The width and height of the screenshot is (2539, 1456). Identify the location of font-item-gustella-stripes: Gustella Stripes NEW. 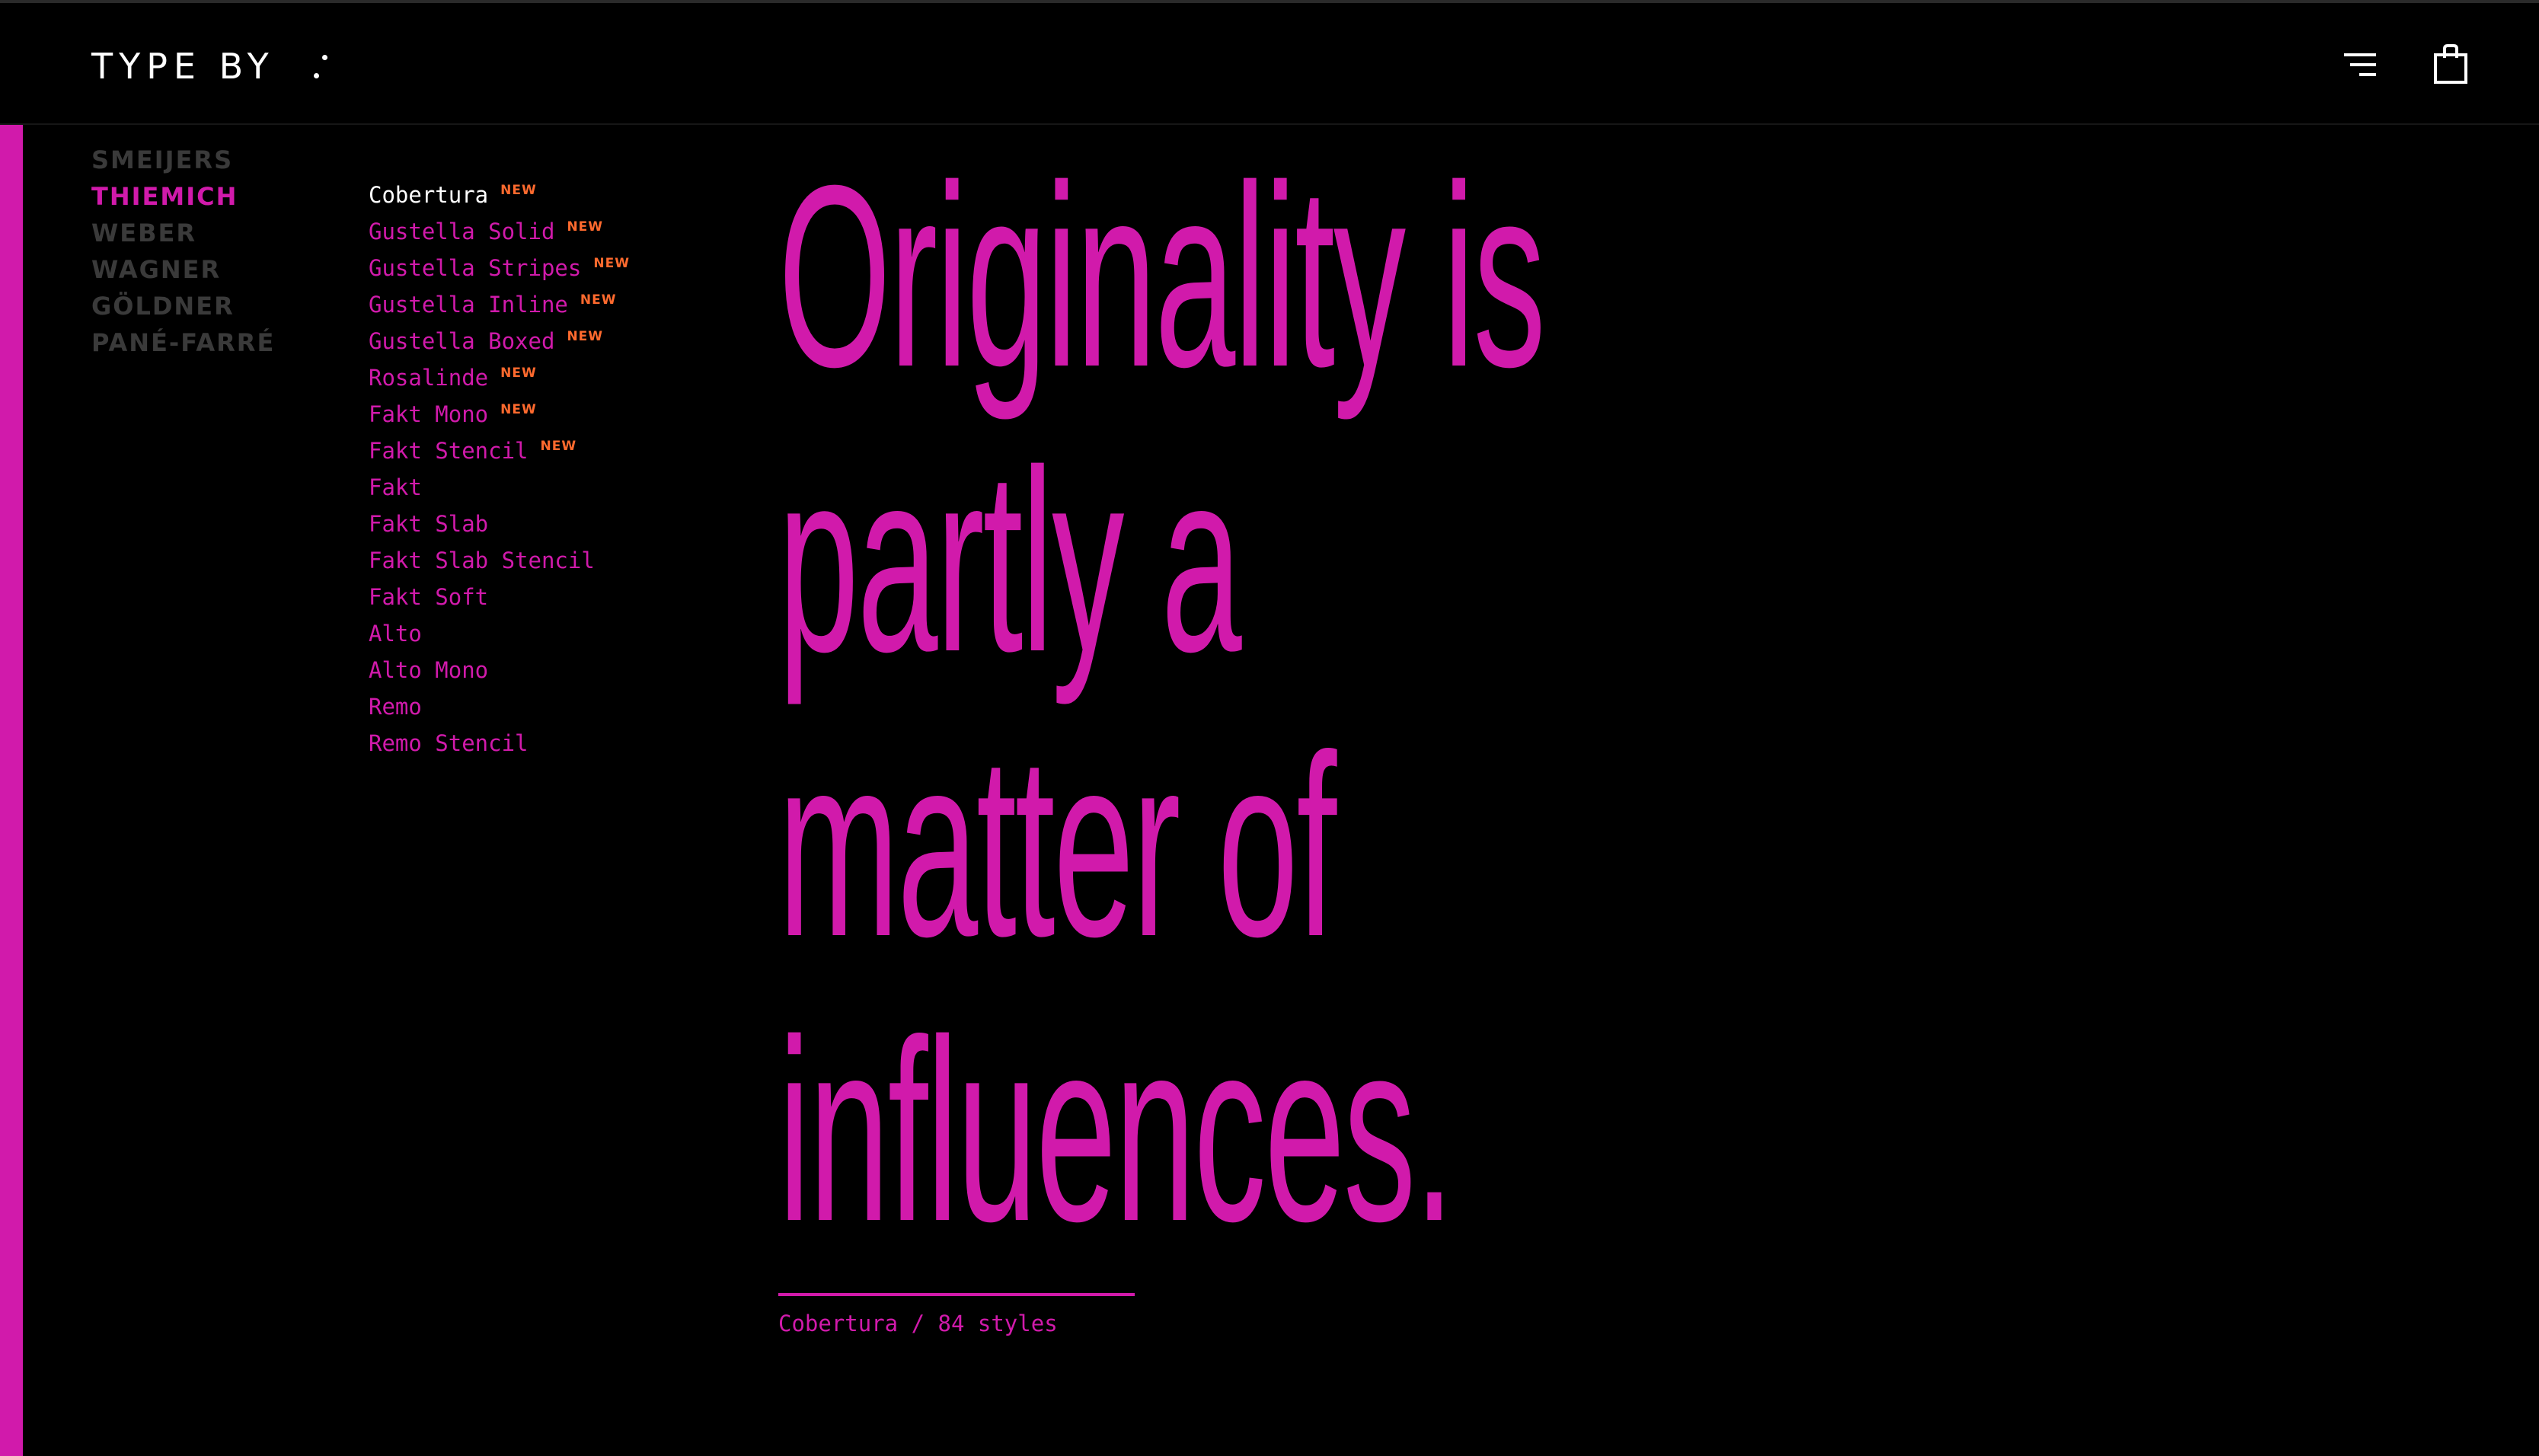
(567, 268).